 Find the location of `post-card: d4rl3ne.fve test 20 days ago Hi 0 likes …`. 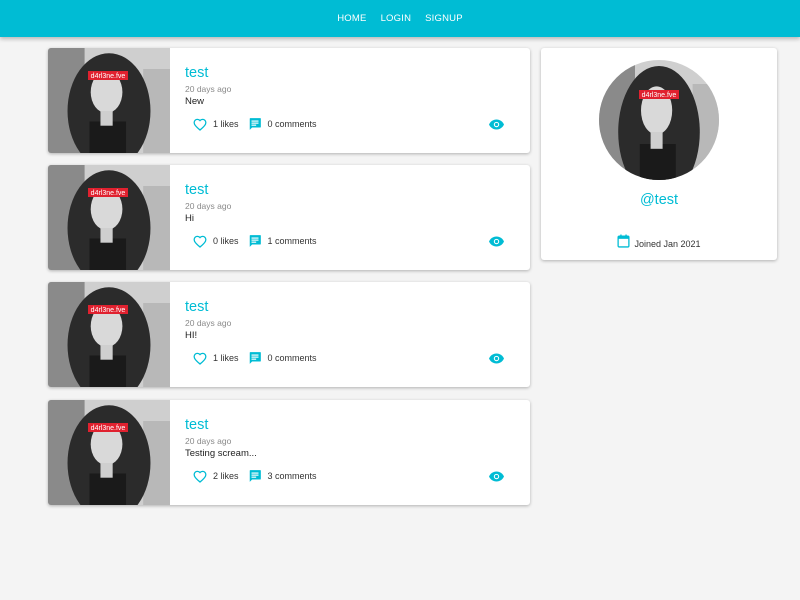

post-card: d4rl3ne.fve test 20 days ago Hi 0 likes … is located at coordinates (289, 217).